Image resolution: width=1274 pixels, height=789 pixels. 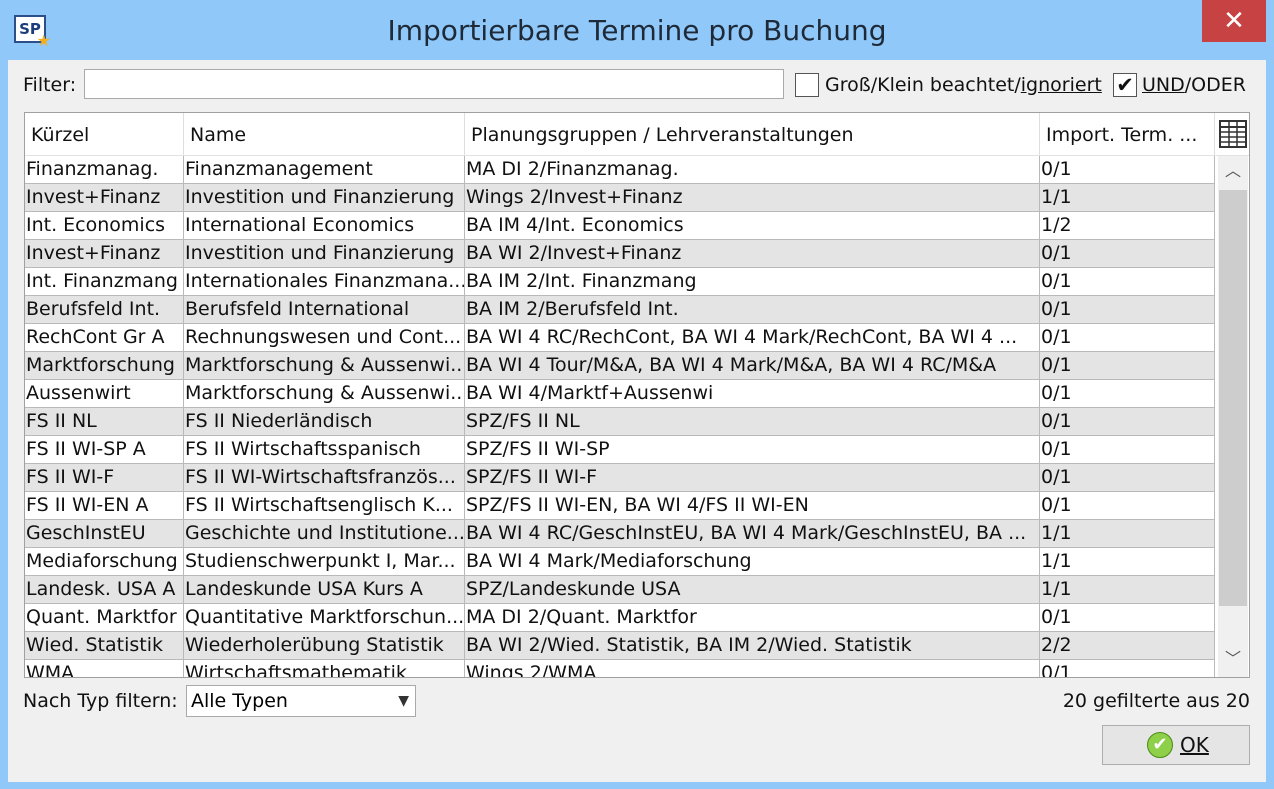 I want to click on and-or-label: UND/ODER, so click(x=1194, y=85).